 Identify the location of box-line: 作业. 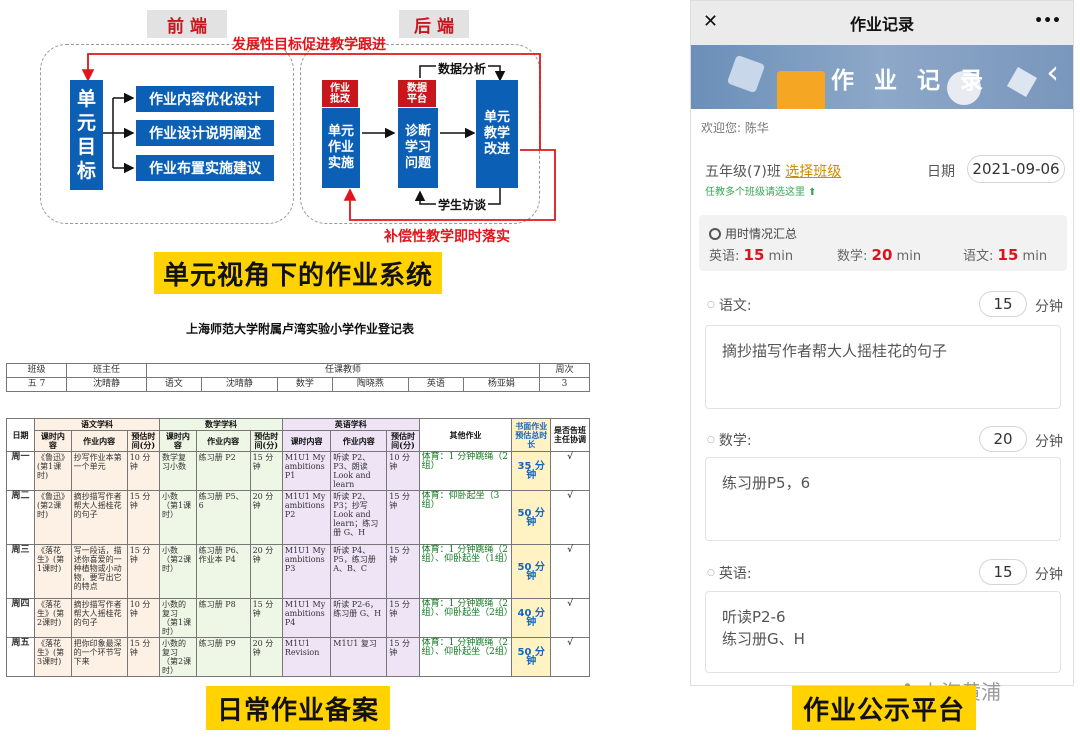
(340, 147).